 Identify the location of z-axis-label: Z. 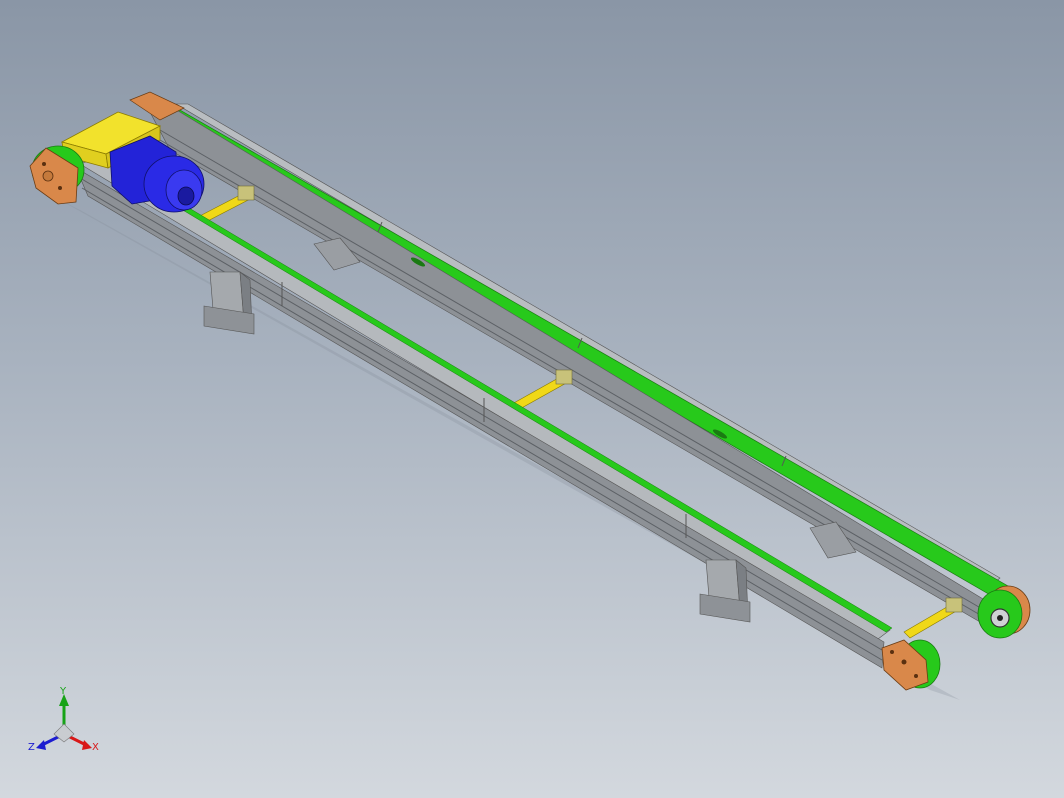
(31, 747).